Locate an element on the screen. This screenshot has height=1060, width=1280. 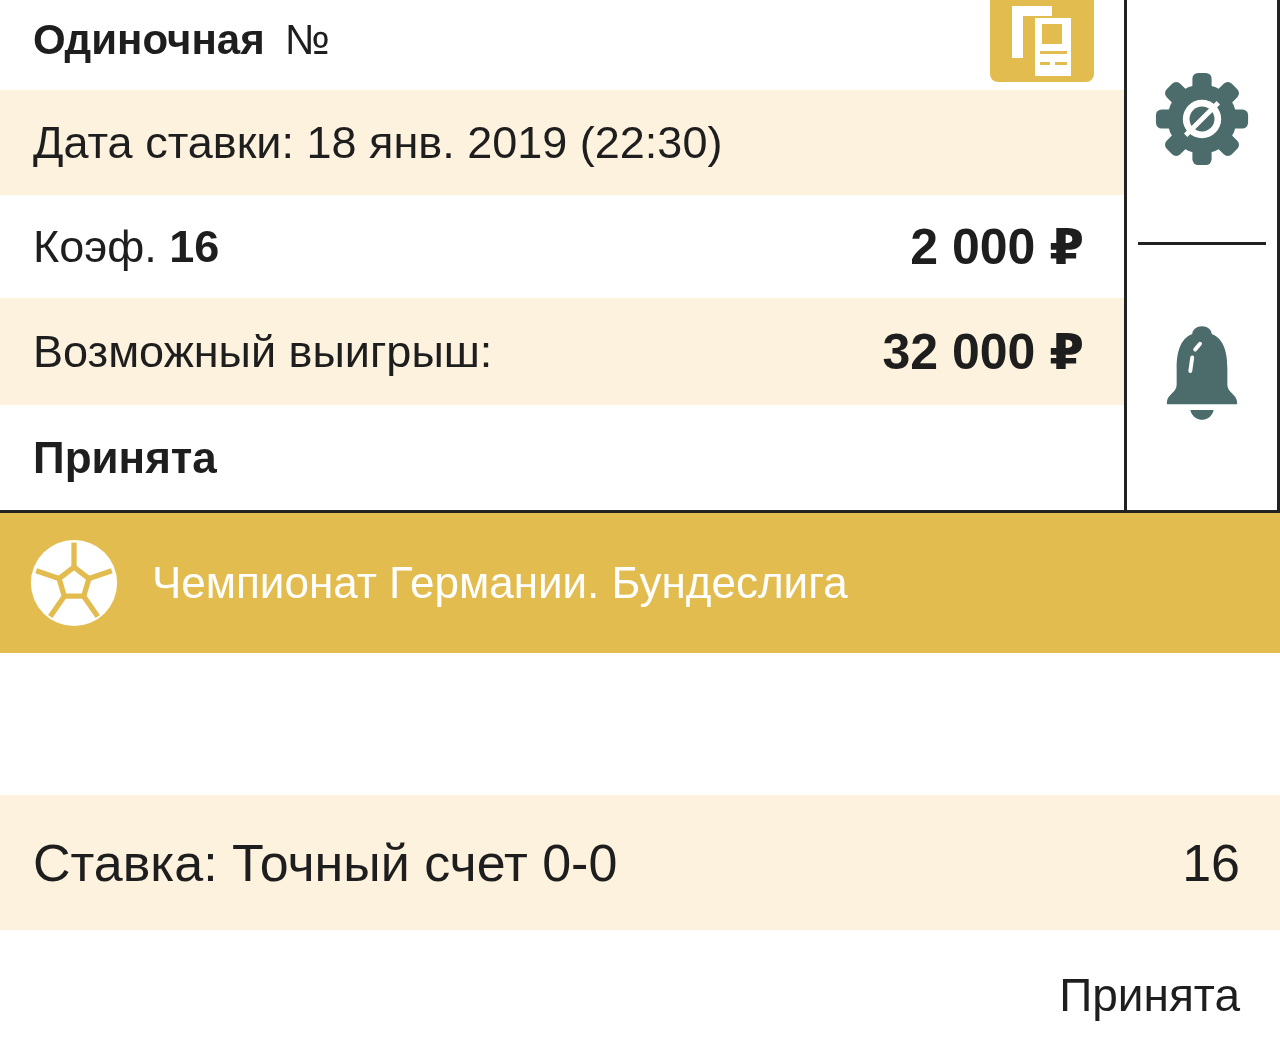
bet-number-label: № is located at coordinates (307, 40).